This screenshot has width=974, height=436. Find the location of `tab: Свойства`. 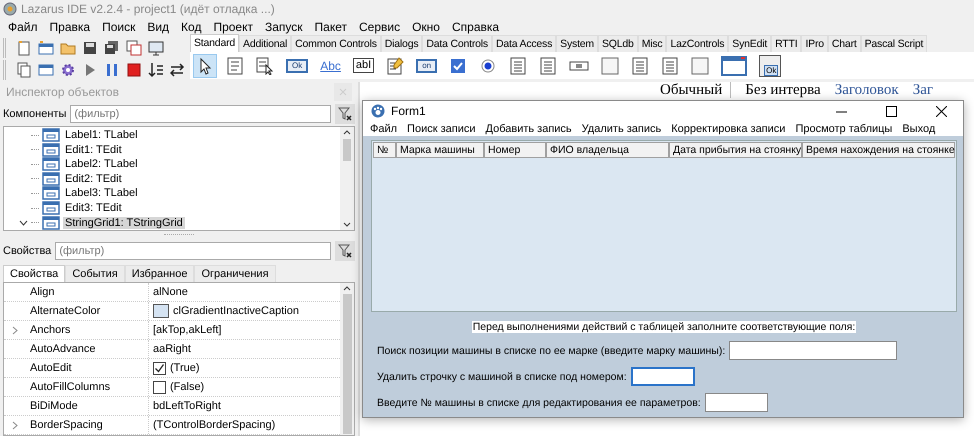

tab: Свойства is located at coordinates (34, 273).